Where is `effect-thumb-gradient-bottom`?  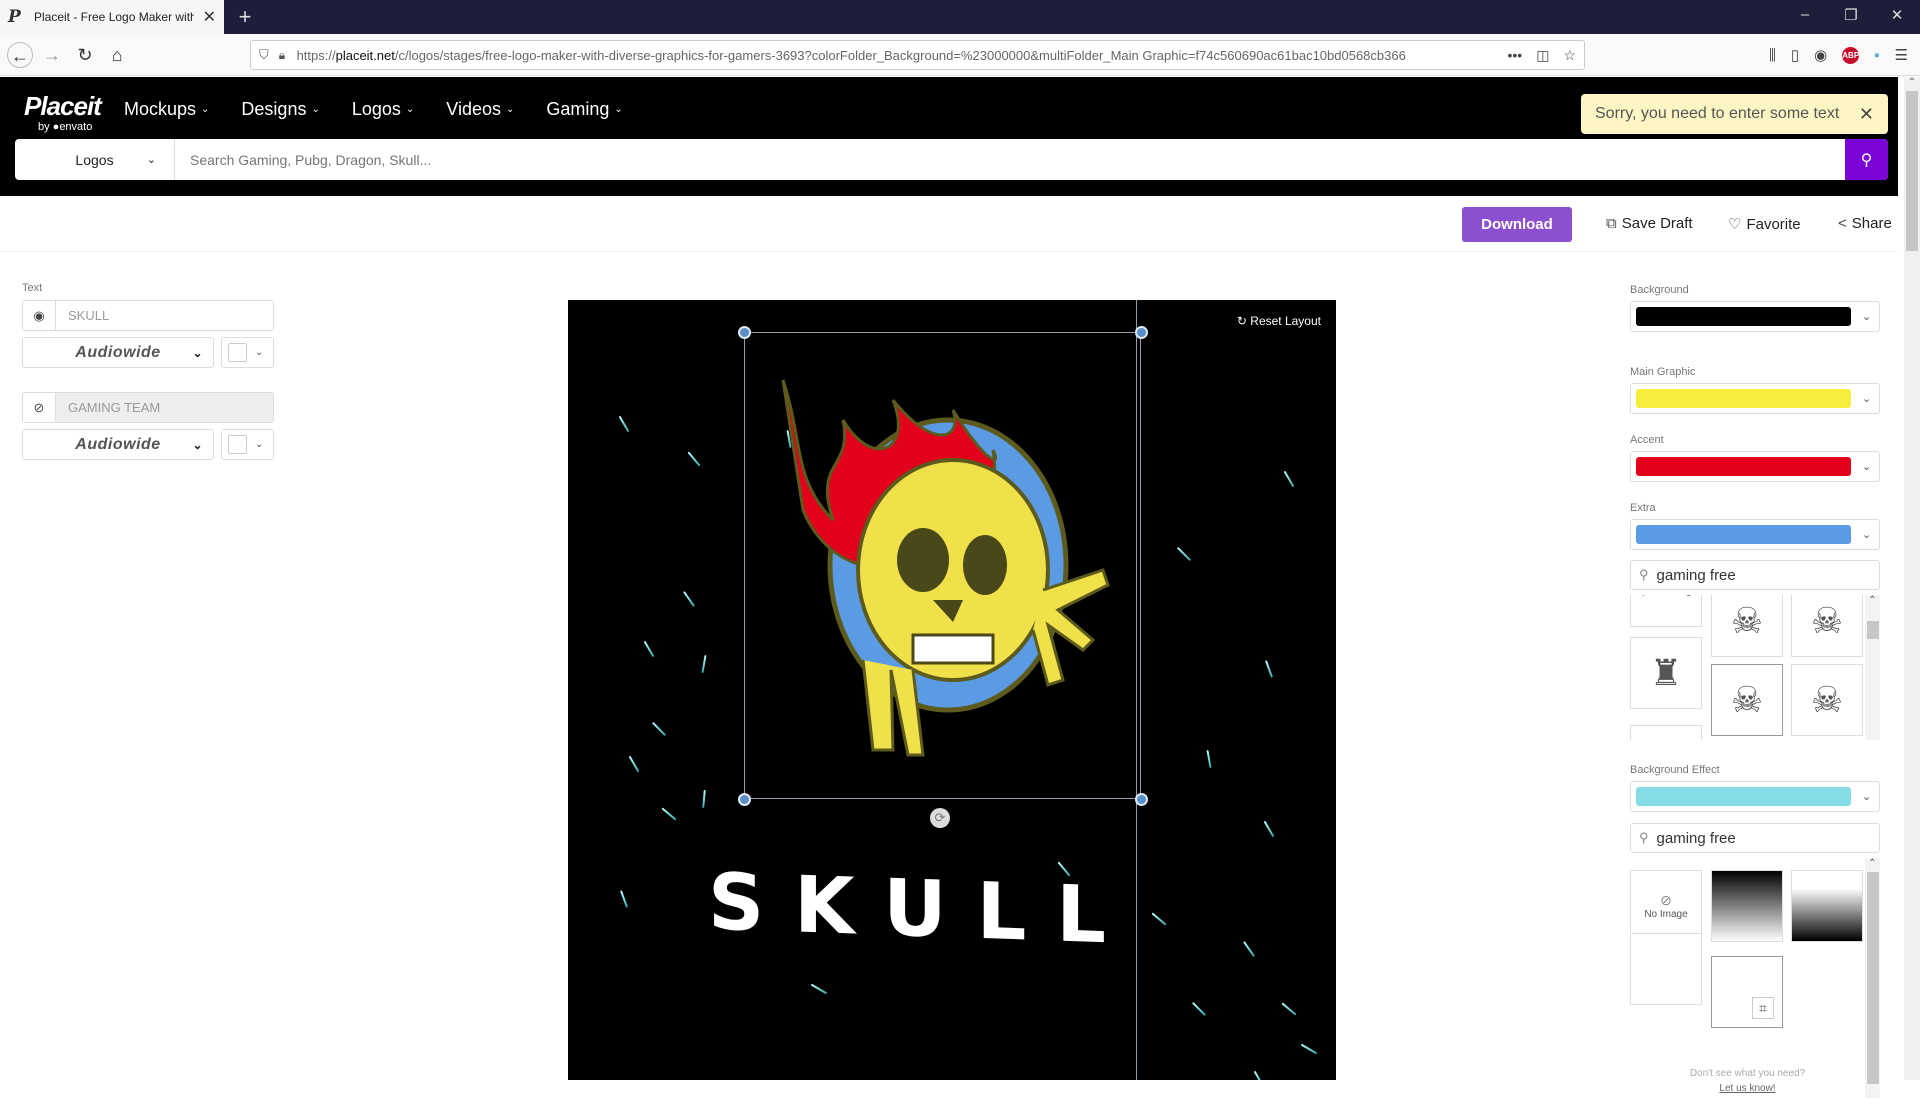
effect-thumb-gradient-bottom is located at coordinates (1827, 906).